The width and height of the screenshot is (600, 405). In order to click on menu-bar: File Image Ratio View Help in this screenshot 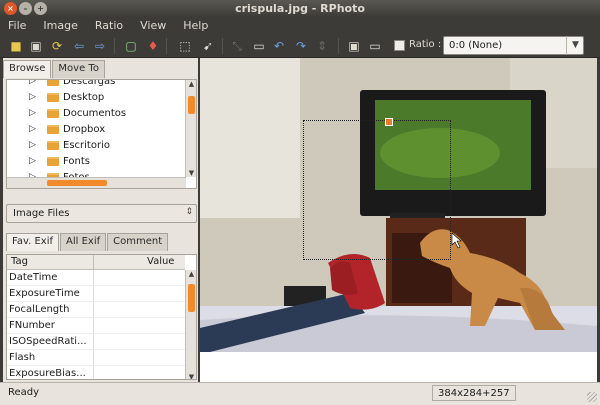, I will do `click(300, 25)`.